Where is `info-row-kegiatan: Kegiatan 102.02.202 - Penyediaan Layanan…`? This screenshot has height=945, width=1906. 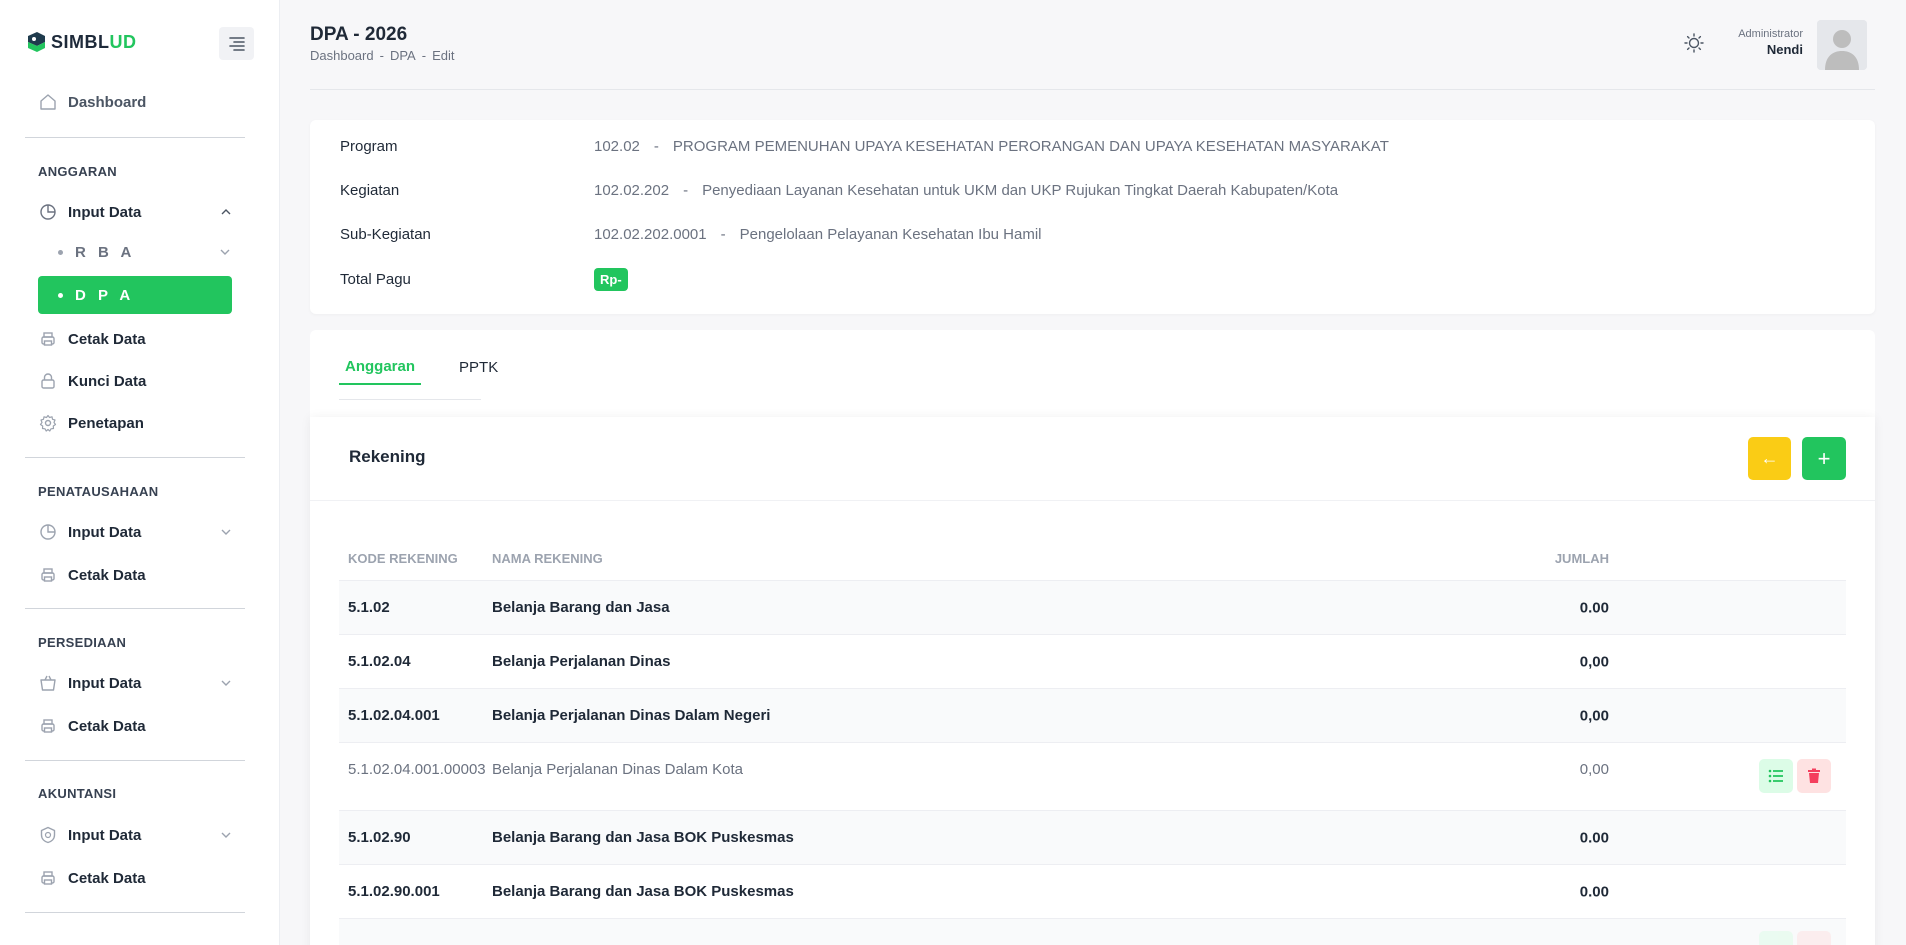
info-row-kegiatan: Kegiatan 102.02.202 - Penyediaan Layanan… is located at coordinates (839, 190).